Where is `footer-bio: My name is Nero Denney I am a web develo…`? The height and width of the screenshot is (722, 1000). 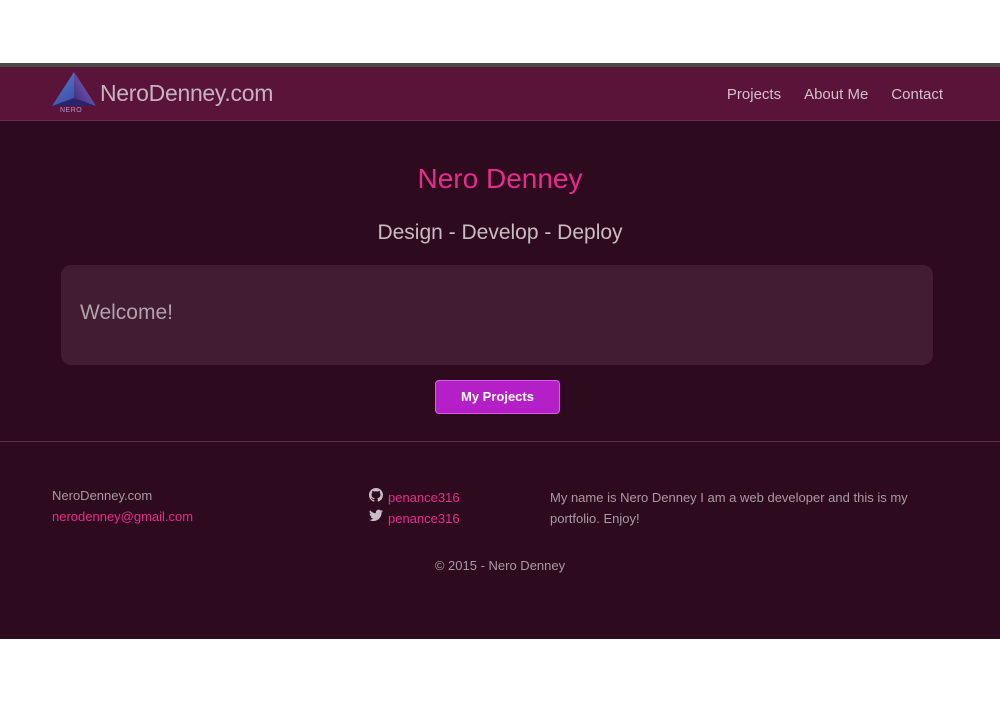
footer-bio: My name is Nero Denney I am a web develo… is located at coordinates (729, 508).